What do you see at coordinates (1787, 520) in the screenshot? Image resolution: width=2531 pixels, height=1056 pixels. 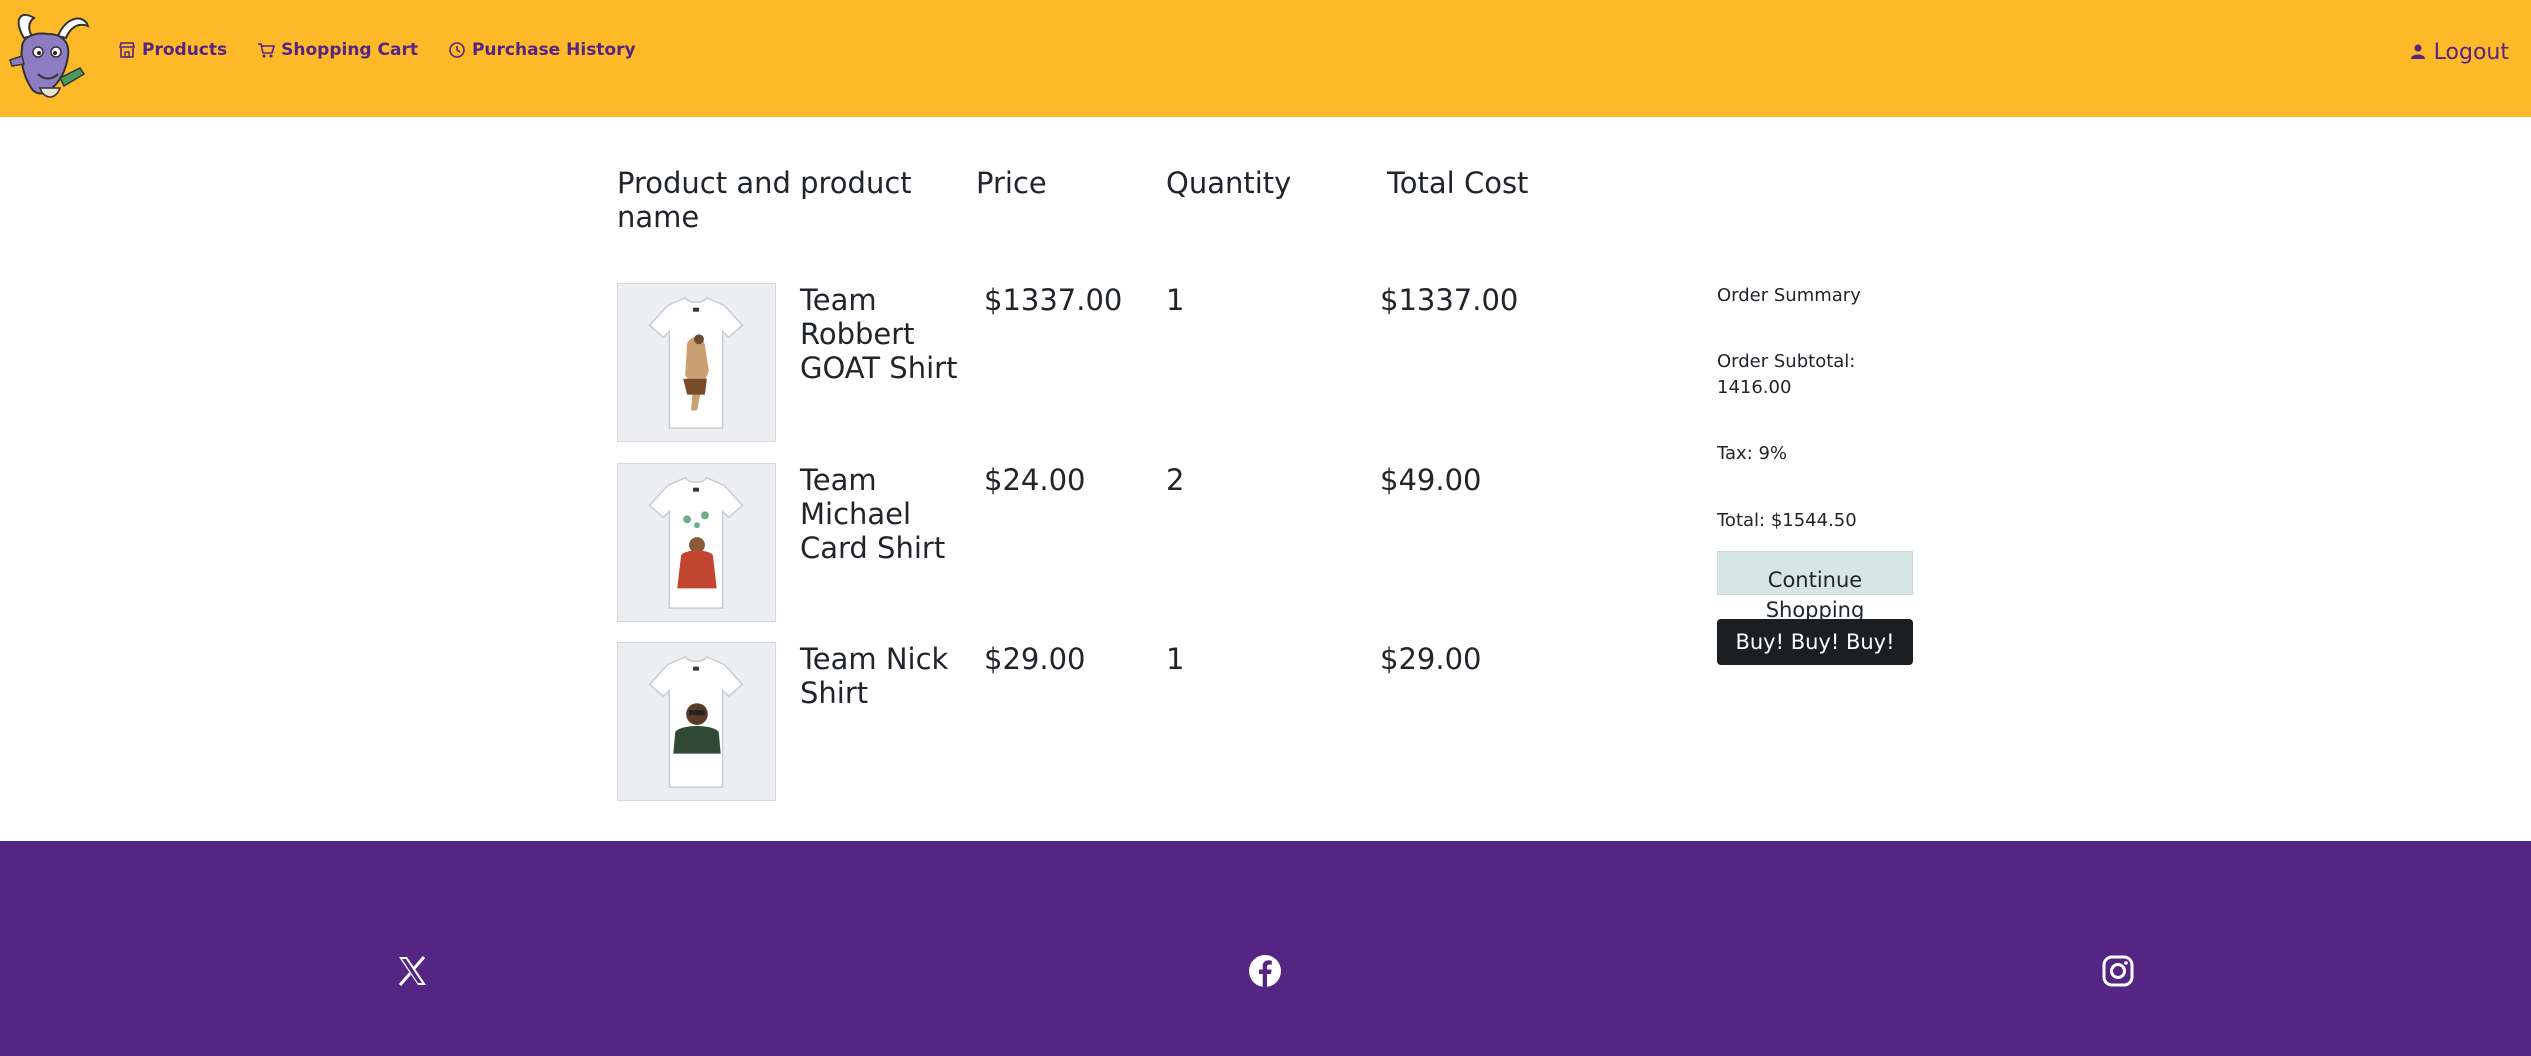 I see `order-total: Total: $1544.50` at bounding box center [1787, 520].